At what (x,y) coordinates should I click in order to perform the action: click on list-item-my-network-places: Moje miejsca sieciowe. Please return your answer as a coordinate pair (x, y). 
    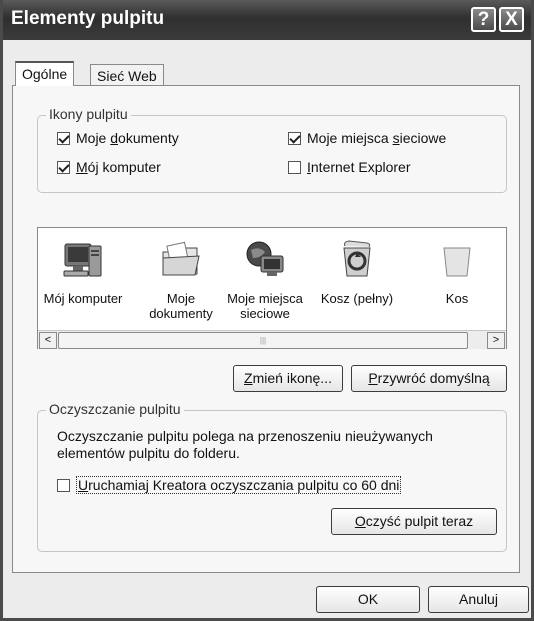
    Looking at the image, I should click on (265, 279).